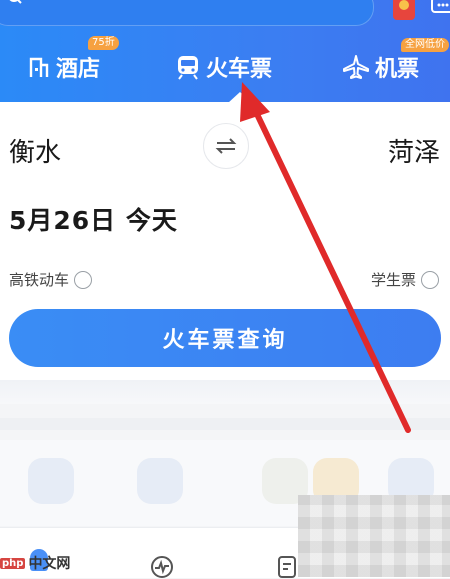 The height and width of the screenshot is (579, 450). Describe the element at coordinates (103, 43) in the screenshot. I see `hotel-discount-badge: 75折` at that location.